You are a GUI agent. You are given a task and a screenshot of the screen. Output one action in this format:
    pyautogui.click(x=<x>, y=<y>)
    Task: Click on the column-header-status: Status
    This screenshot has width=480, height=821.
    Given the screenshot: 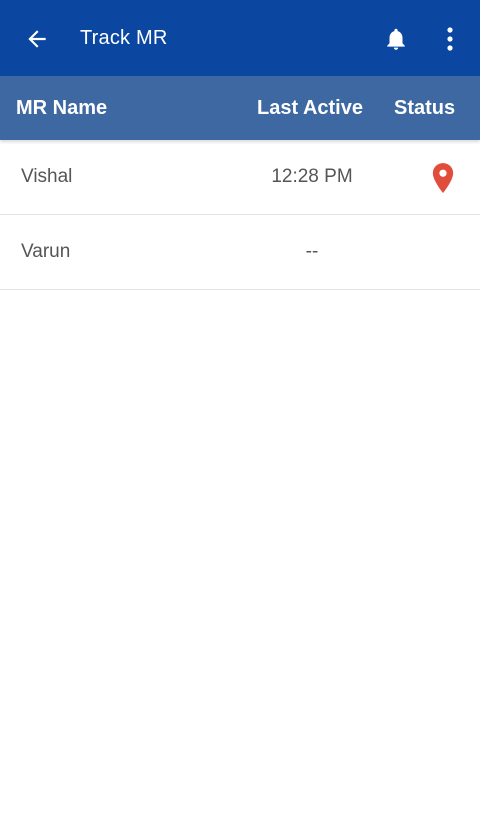 What is the action you would take?
    pyautogui.click(x=425, y=108)
    